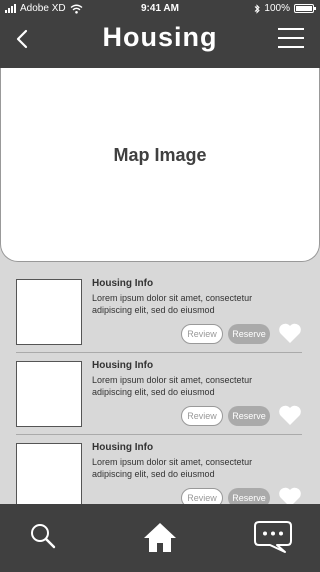  Describe the element at coordinates (291, 38) in the screenshot. I see `hamburger-menu-icon` at that location.